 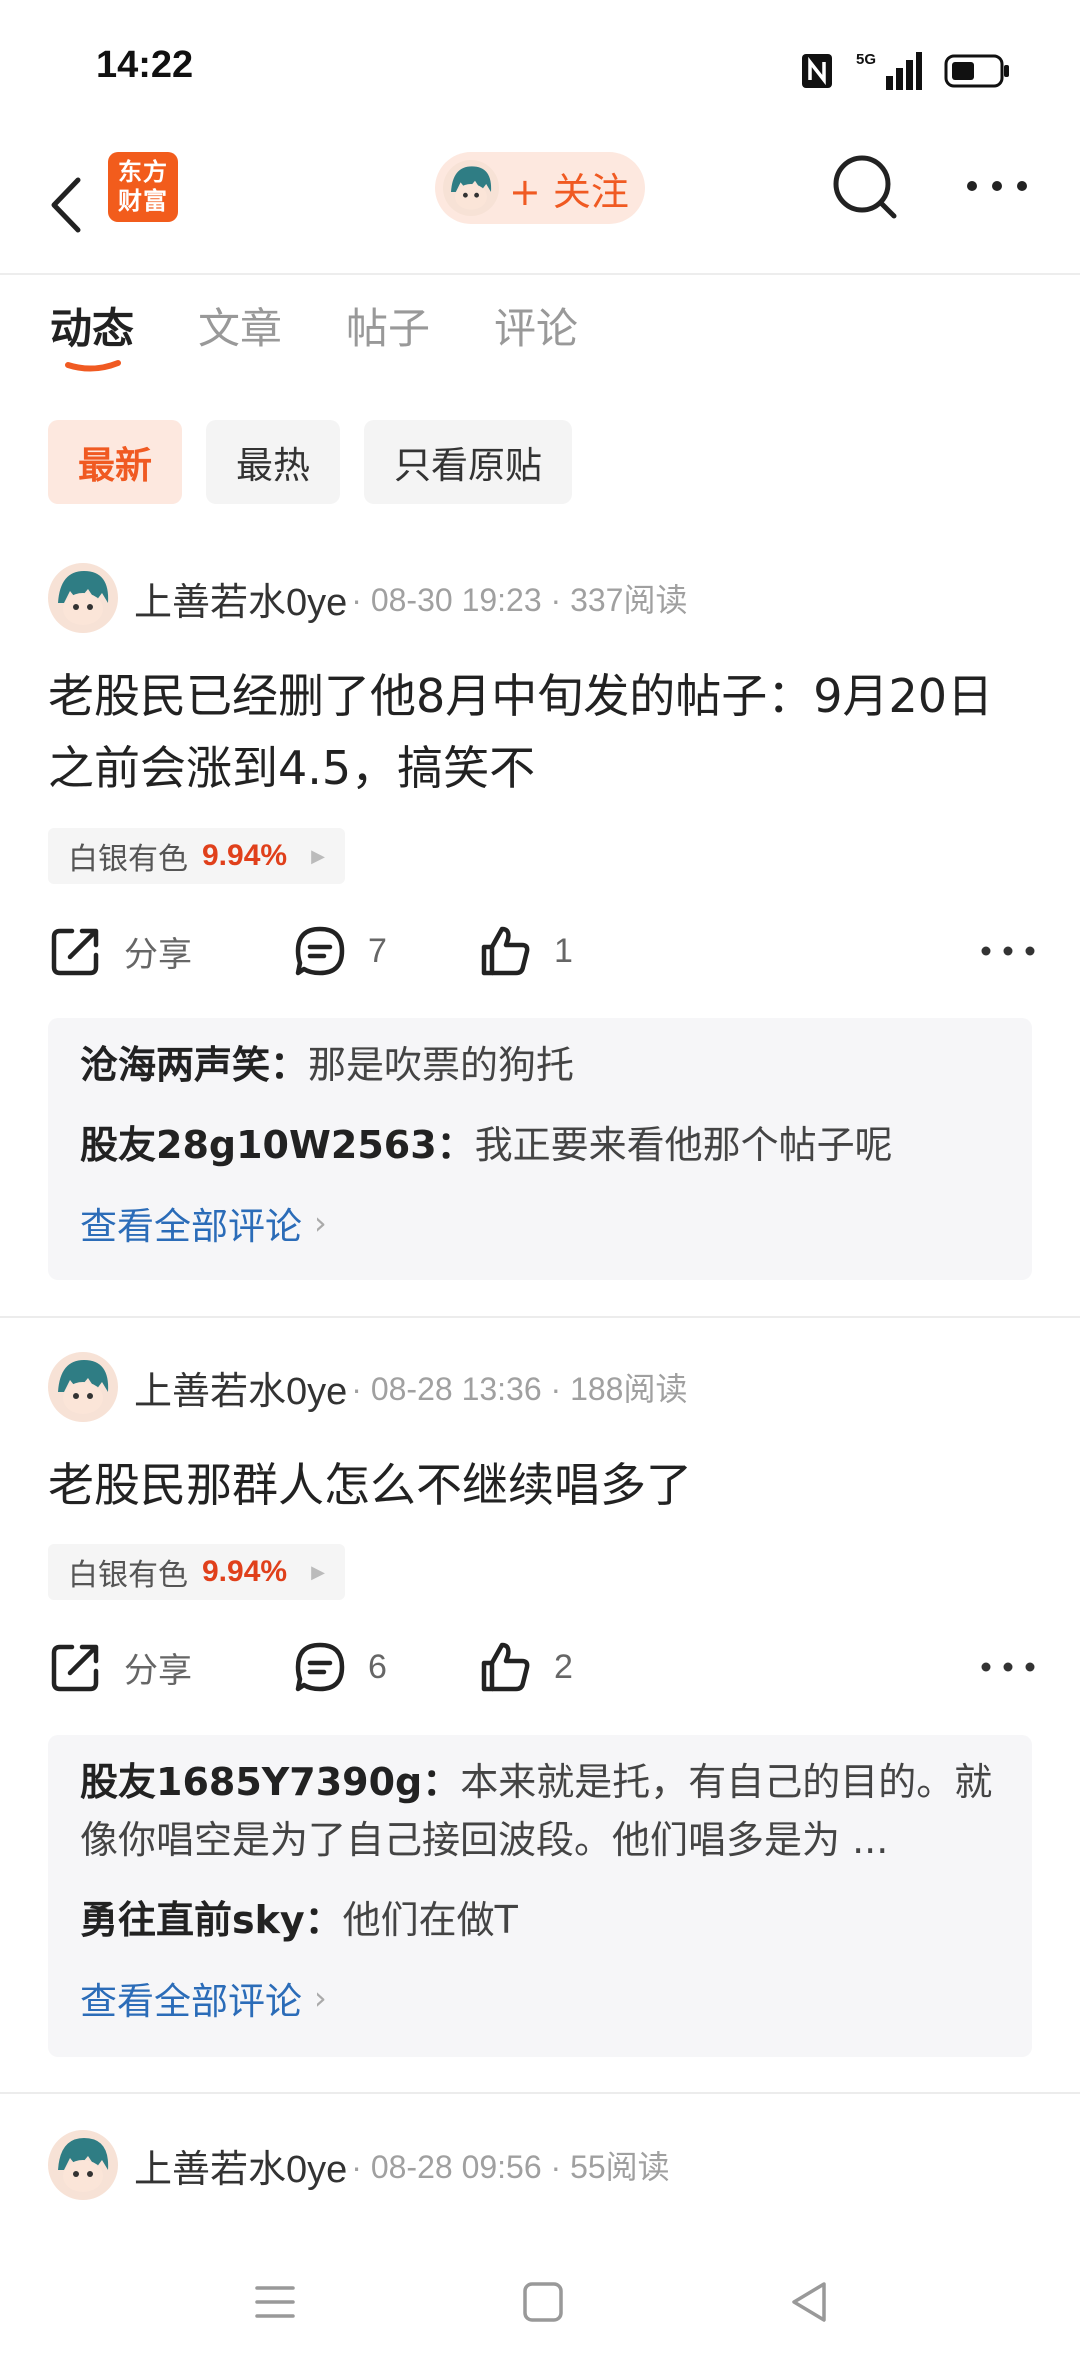 What do you see at coordinates (810, 2302) in the screenshot?
I see `back-triangle-icon` at bounding box center [810, 2302].